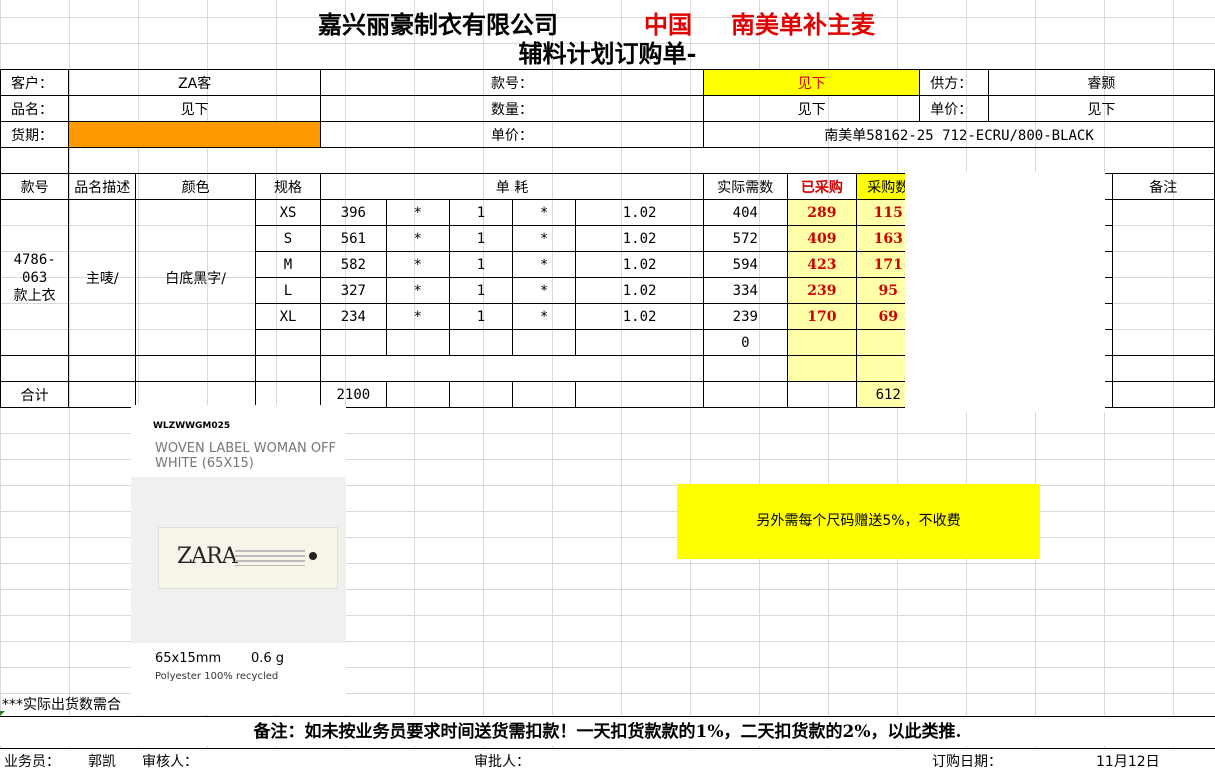  What do you see at coordinates (288, 264) in the screenshot?
I see `size-cell: M` at bounding box center [288, 264].